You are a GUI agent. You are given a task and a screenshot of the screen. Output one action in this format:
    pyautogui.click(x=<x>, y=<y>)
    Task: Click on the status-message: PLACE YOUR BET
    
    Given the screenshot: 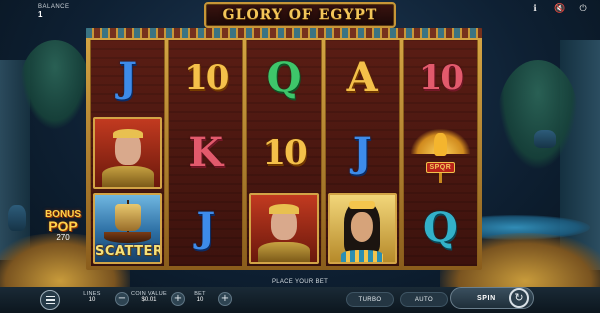 What is the action you would take?
    pyautogui.click(x=300, y=282)
    